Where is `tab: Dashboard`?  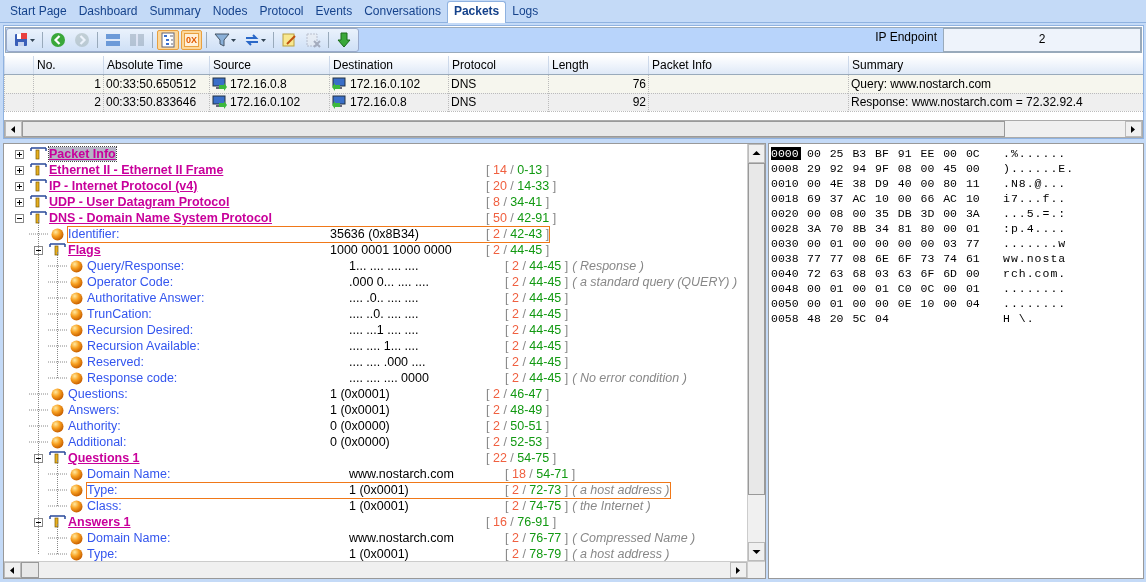
tab: Dashboard is located at coordinates (108, 11).